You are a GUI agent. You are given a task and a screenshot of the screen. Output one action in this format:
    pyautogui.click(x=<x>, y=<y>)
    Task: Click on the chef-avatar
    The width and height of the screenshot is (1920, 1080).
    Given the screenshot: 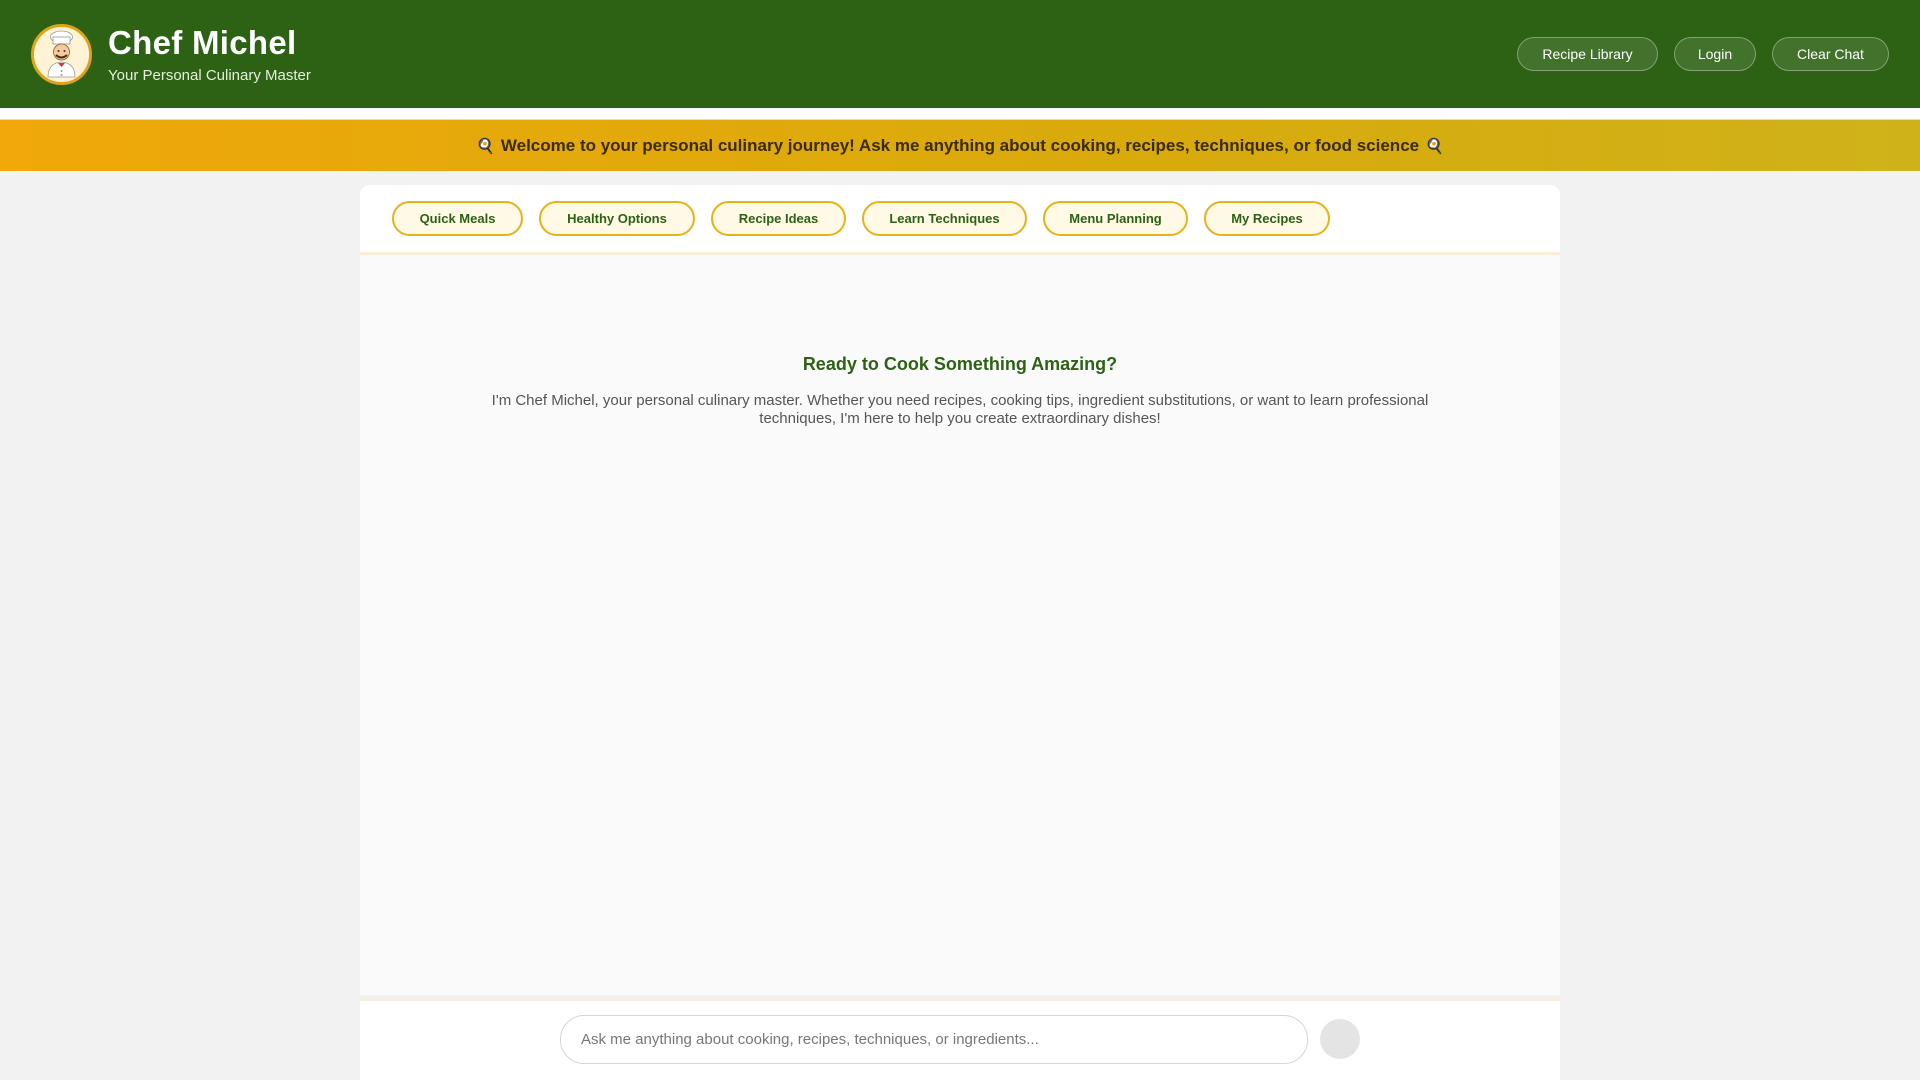 What is the action you would take?
    pyautogui.click(x=61, y=54)
    